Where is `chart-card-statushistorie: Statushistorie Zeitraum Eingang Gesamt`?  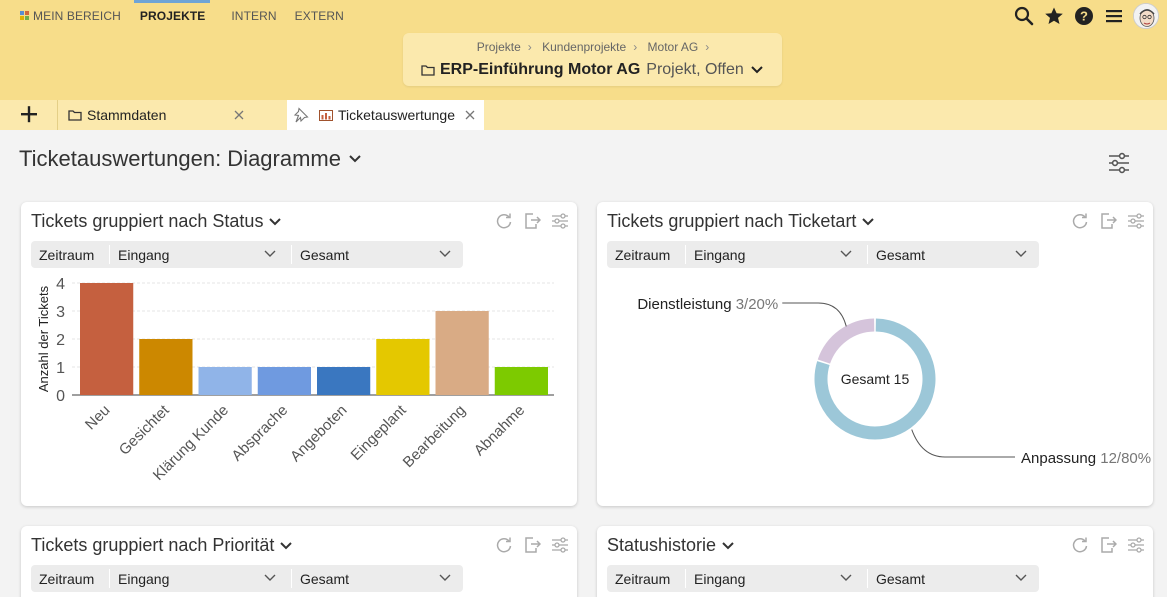 chart-card-statushistorie: Statushistorie Zeitraum Eingang Gesamt is located at coordinates (875, 561).